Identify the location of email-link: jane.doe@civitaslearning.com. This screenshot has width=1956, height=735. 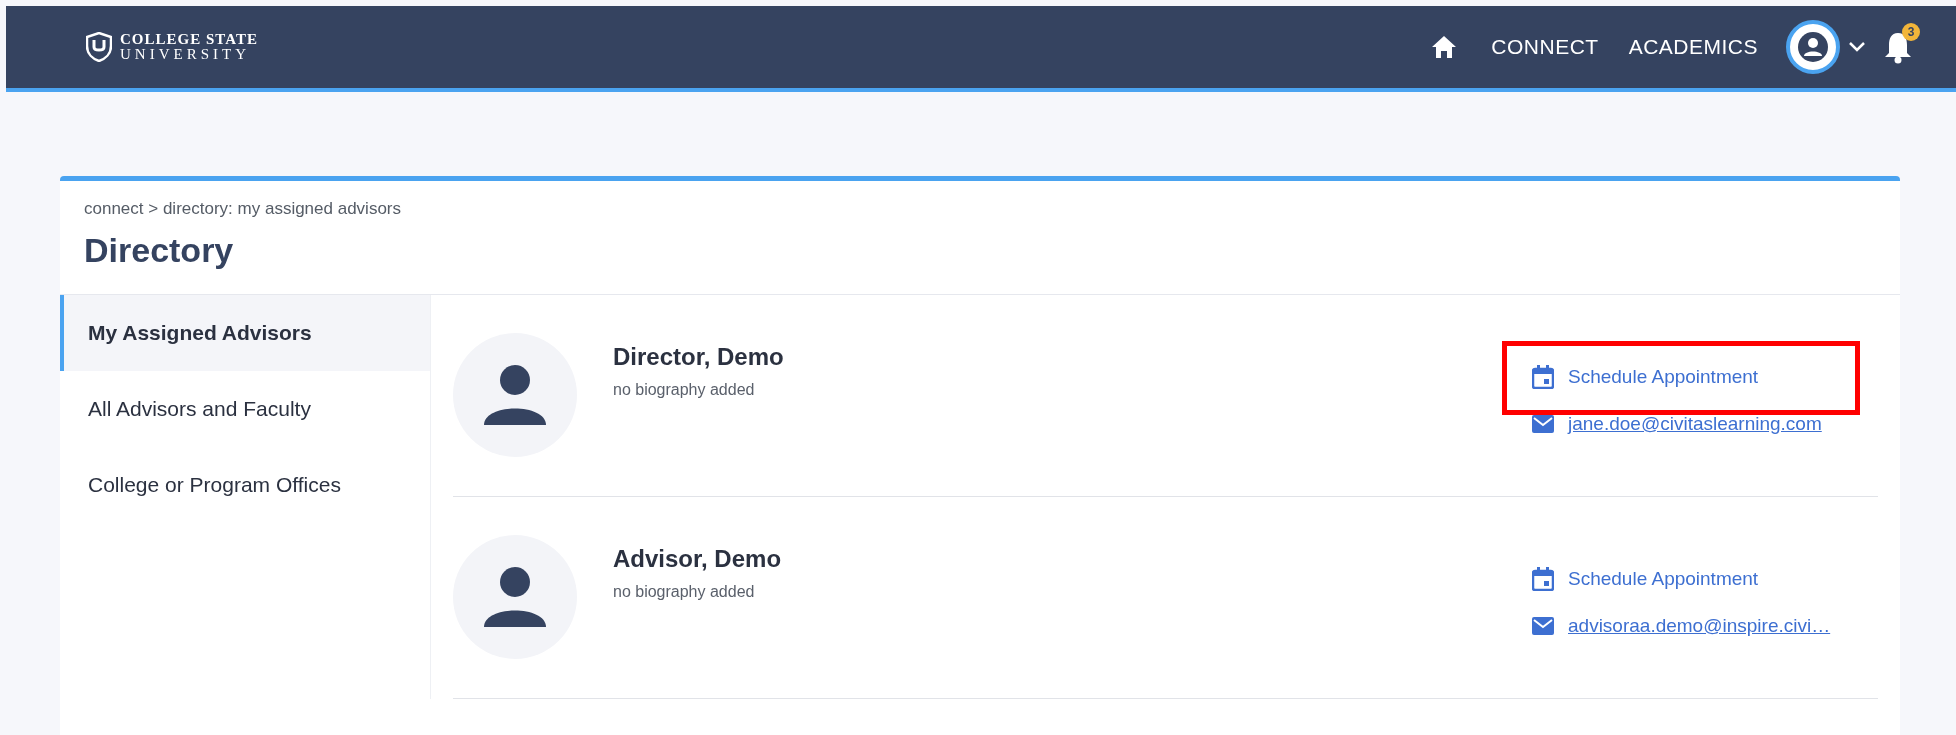
(1695, 424).